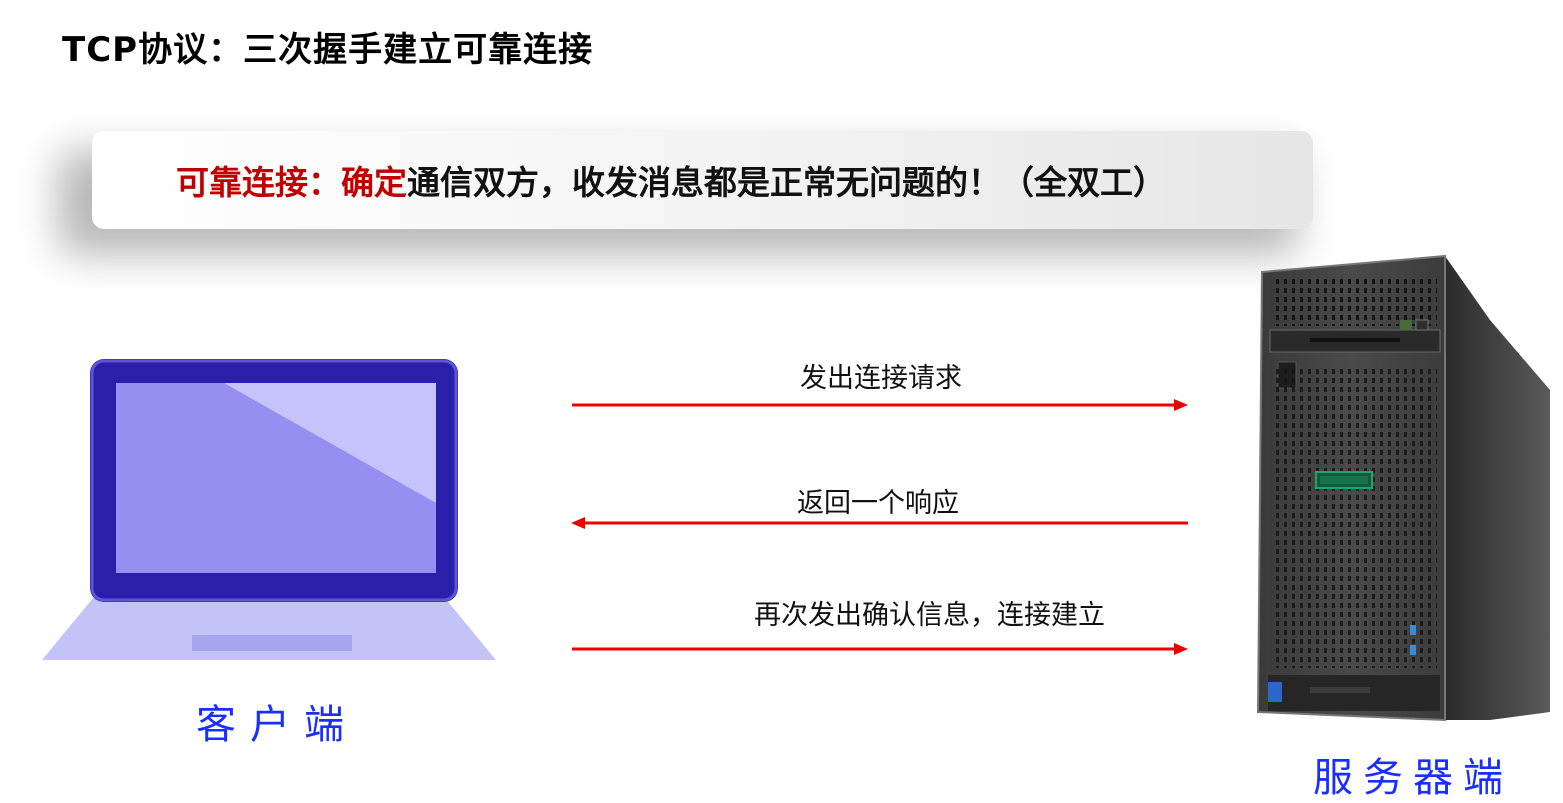  What do you see at coordinates (929, 615) in the screenshot?
I see `message-label: 再次发出确认信息，连接建立` at bounding box center [929, 615].